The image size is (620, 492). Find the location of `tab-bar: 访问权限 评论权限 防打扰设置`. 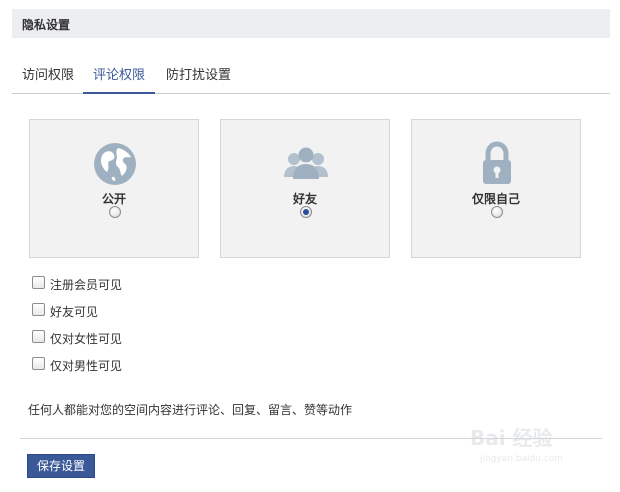

tab-bar: 访问权限 评论权限 防打扰设置 is located at coordinates (311, 76).